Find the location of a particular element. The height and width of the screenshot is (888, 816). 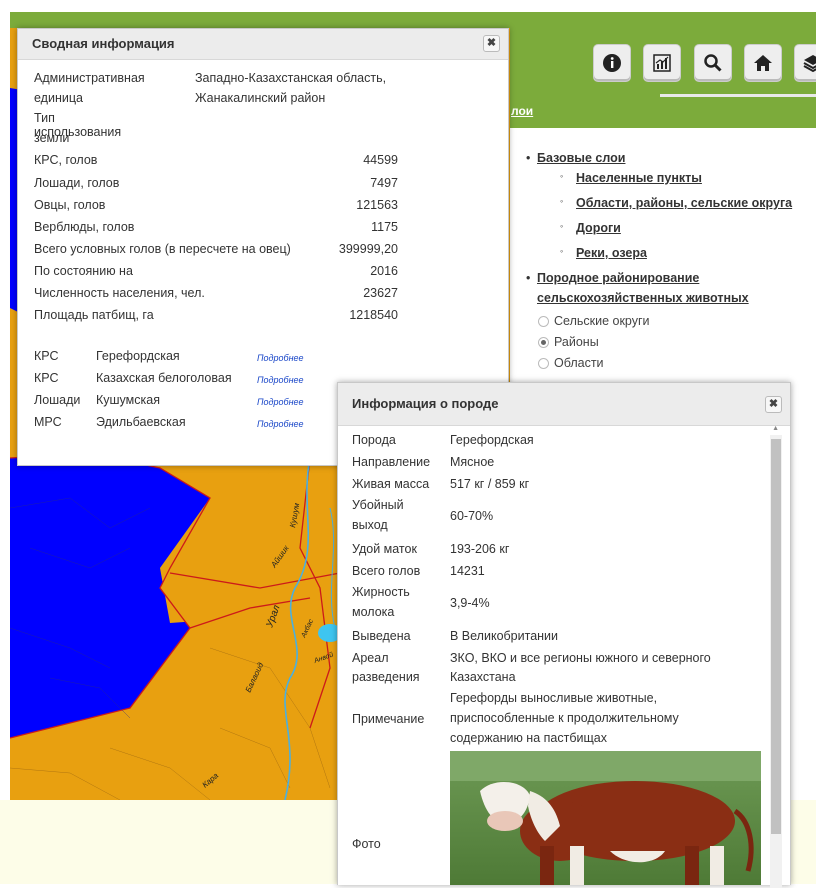

field-value: Герефорды выносливые животные, is located at coordinates (554, 698).